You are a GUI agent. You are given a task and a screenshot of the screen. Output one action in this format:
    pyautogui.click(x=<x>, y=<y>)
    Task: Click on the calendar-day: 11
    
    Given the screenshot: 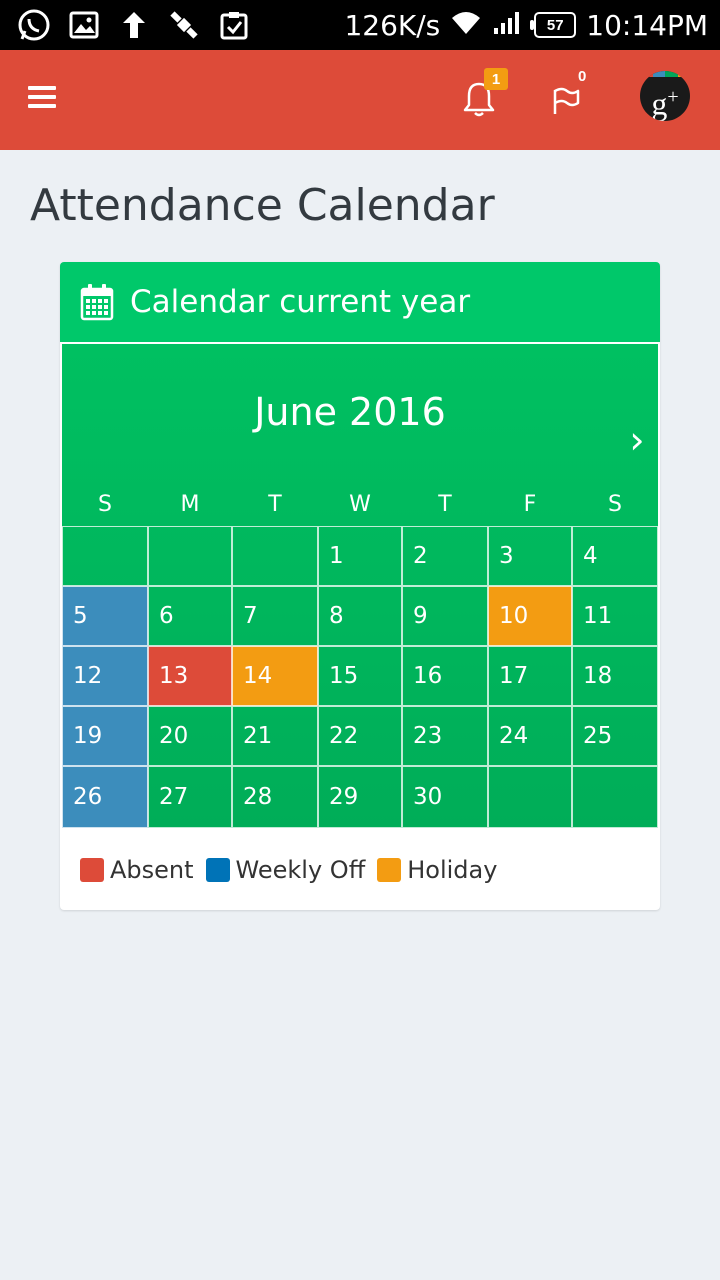 What is the action you would take?
    pyautogui.click(x=615, y=616)
    